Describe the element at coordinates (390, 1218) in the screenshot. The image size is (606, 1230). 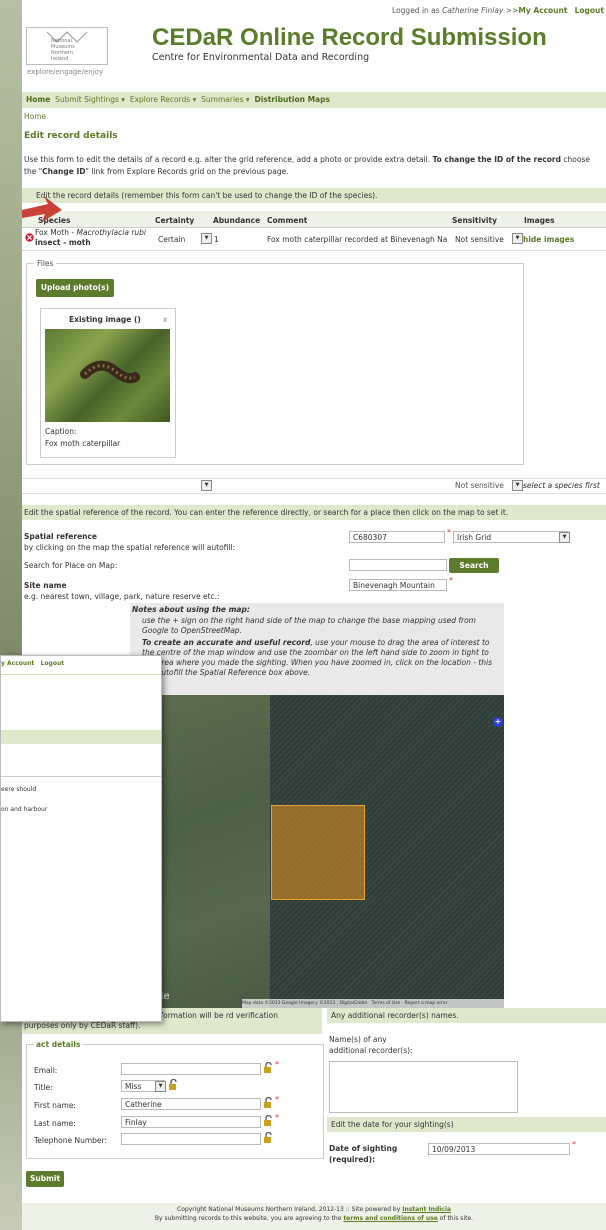
I see `terms-link: terms and conditions of use` at that location.